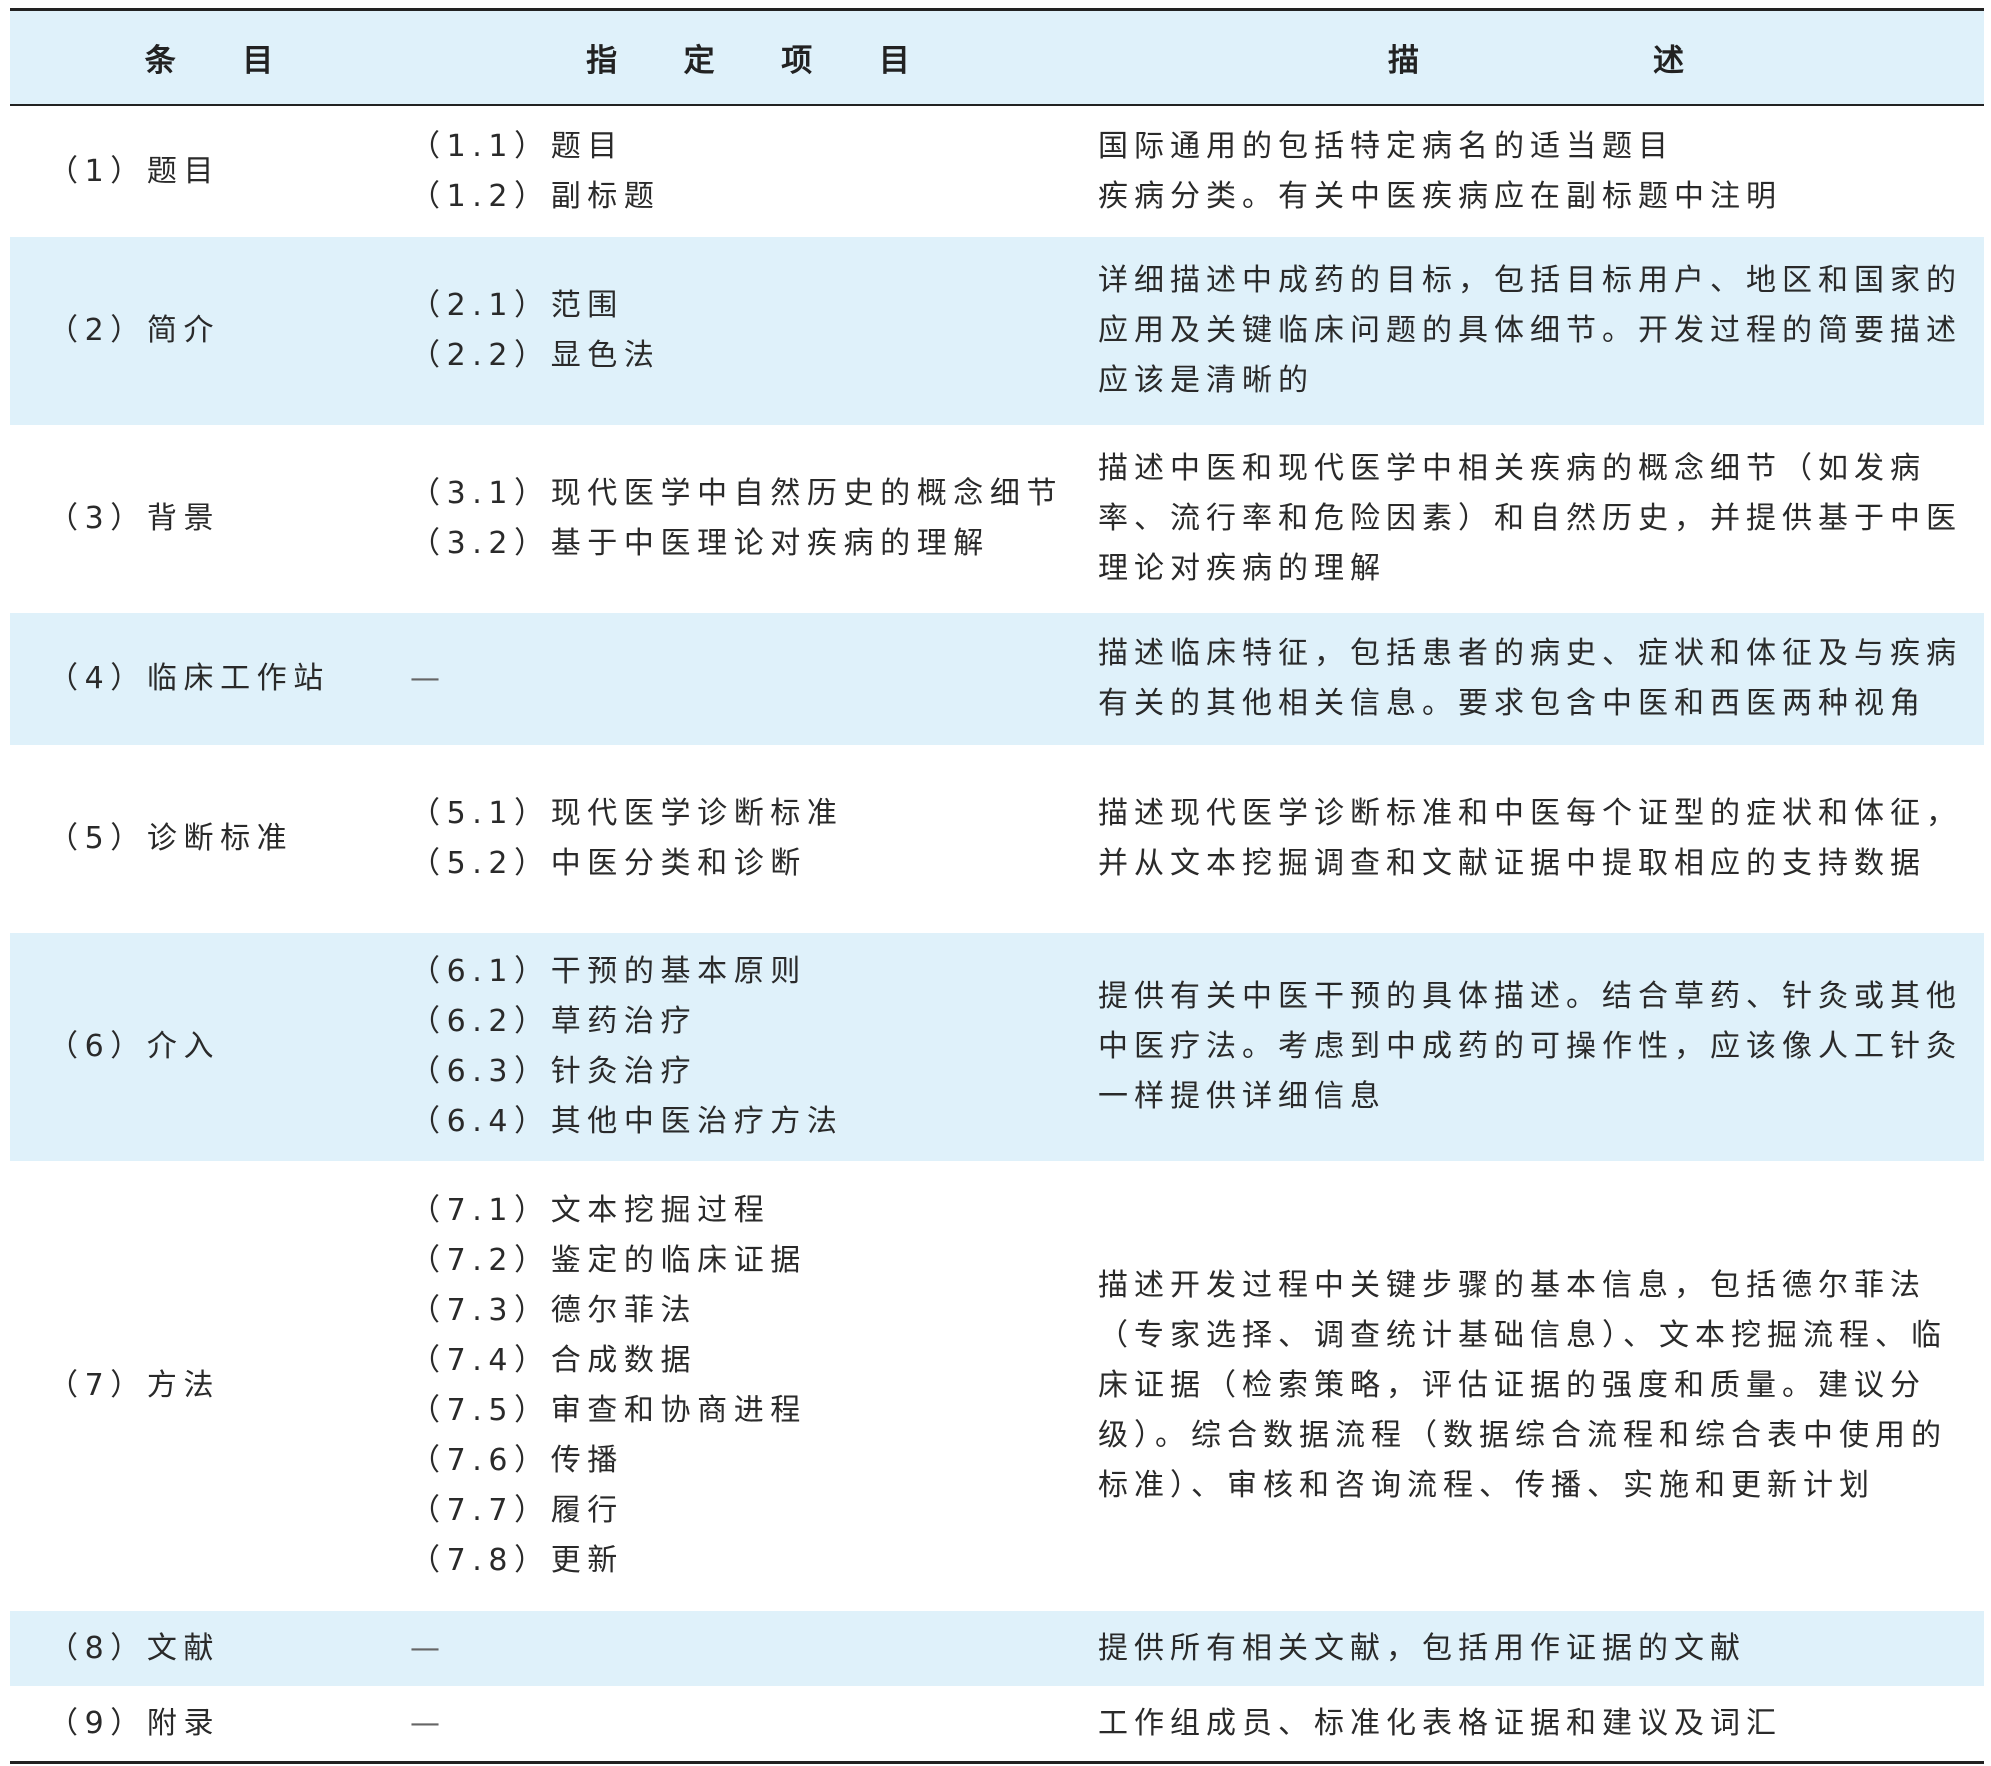 The image size is (1991, 1766). I want to click on specified-item: （1.2）副标题, so click(535, 196).